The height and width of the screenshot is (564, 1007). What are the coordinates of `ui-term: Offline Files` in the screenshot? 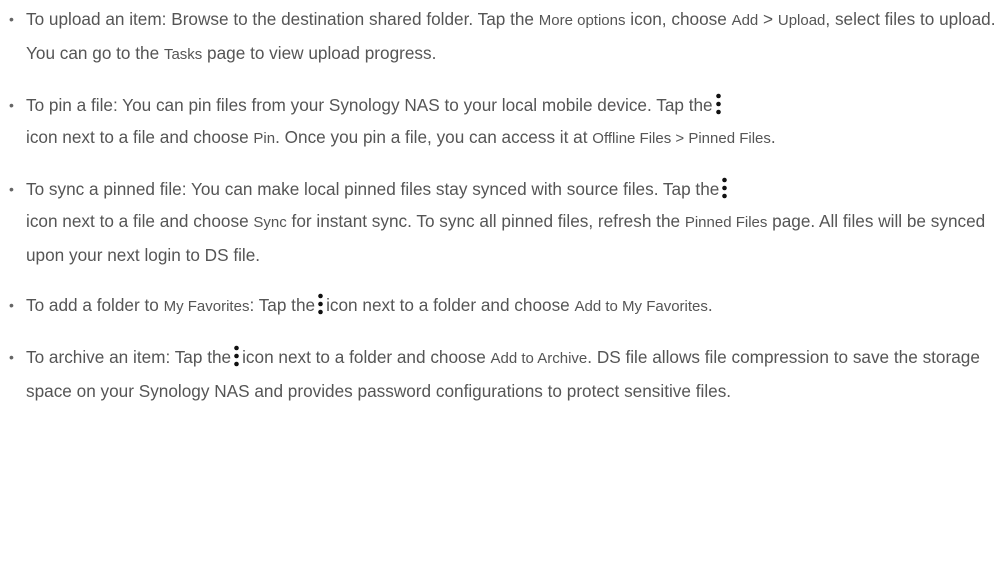 It's located at (632, 138).